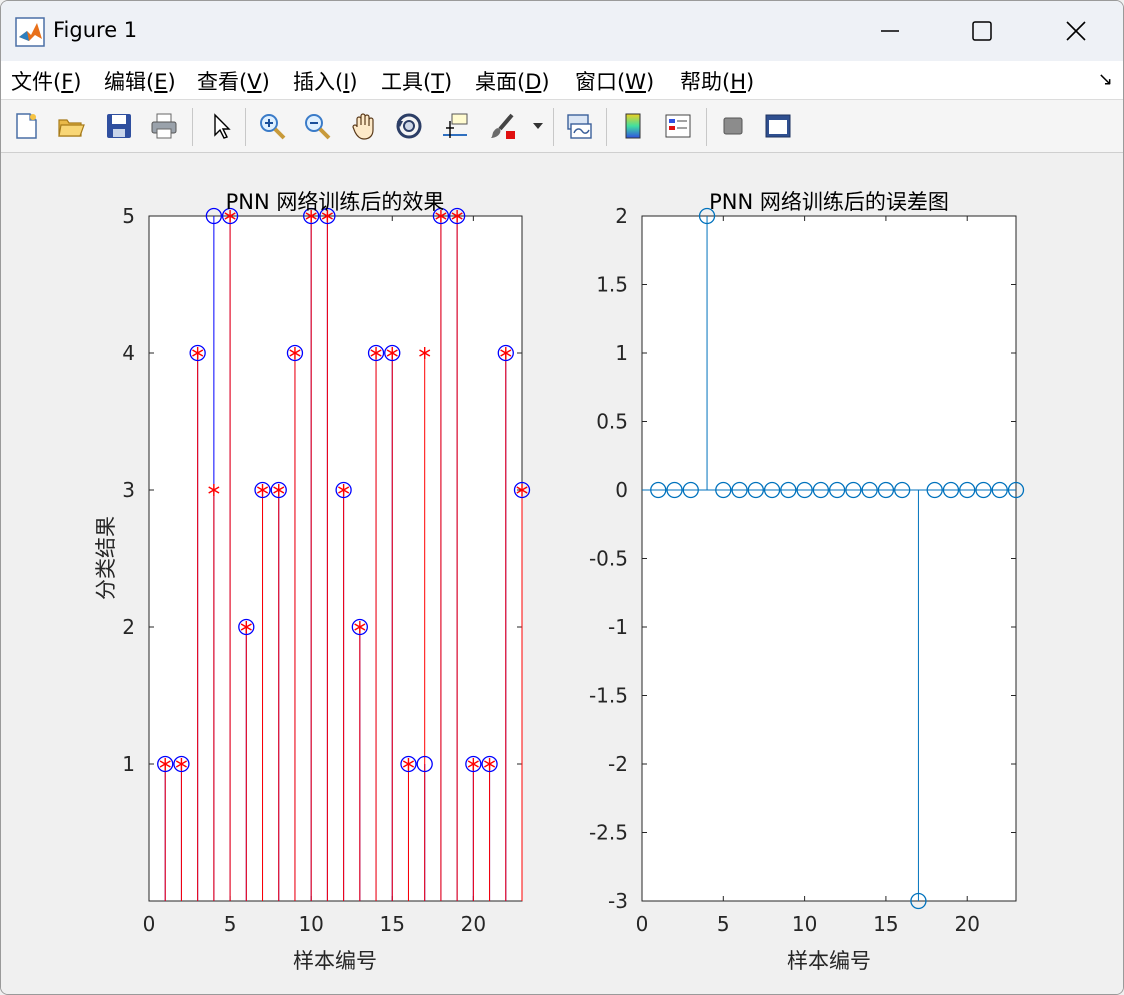 The width and height of the screenshot is (1124, 995). What do you see at coordinates (438, 82) in the screenshot?
I see `menu-accelerator: T` at bounding box center [438, 82].